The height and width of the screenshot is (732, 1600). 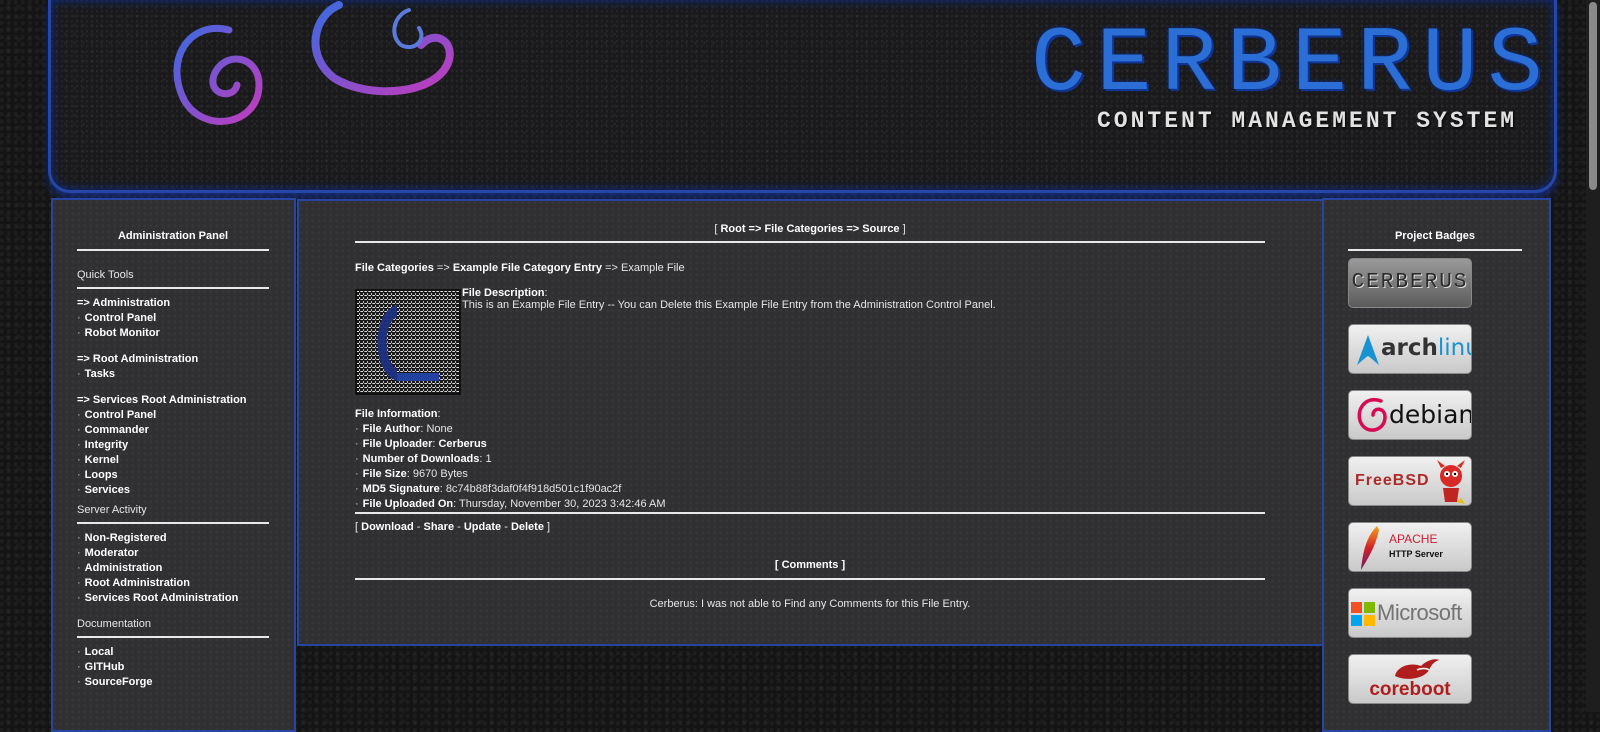 What do you see at coordinates (488, 459) in the screenshot?
I see `info-value: 1` at bounding box center [488, 459].